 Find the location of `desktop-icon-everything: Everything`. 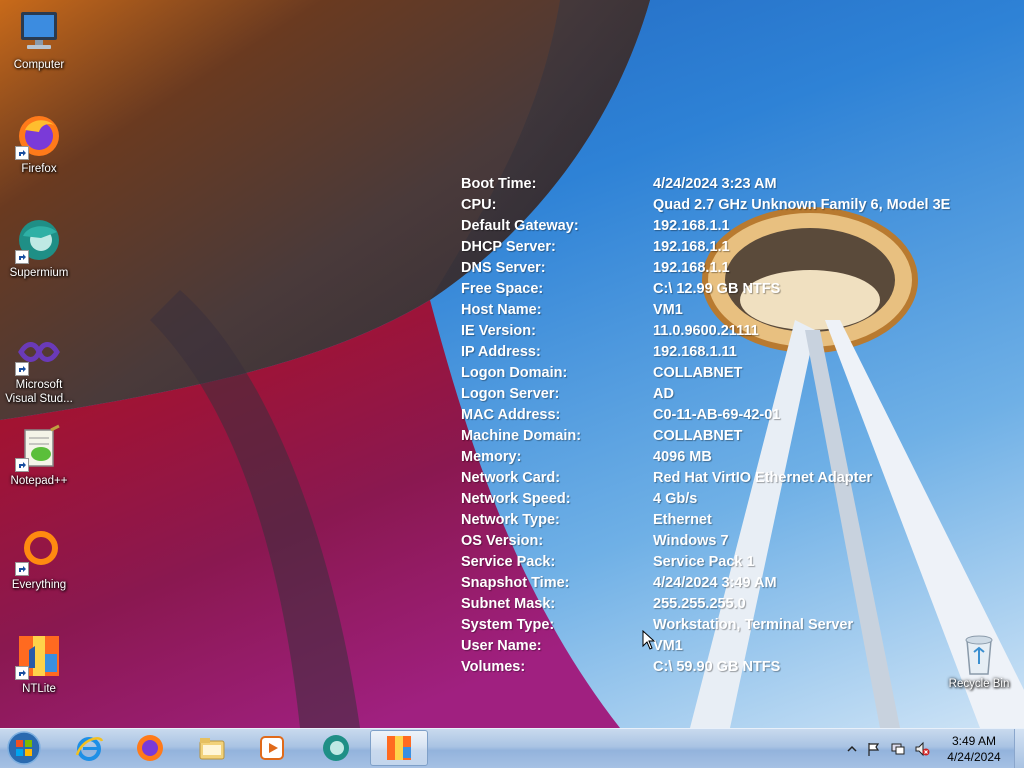

desktop-icon-everything: Everything is located at coordinates (39, 560).